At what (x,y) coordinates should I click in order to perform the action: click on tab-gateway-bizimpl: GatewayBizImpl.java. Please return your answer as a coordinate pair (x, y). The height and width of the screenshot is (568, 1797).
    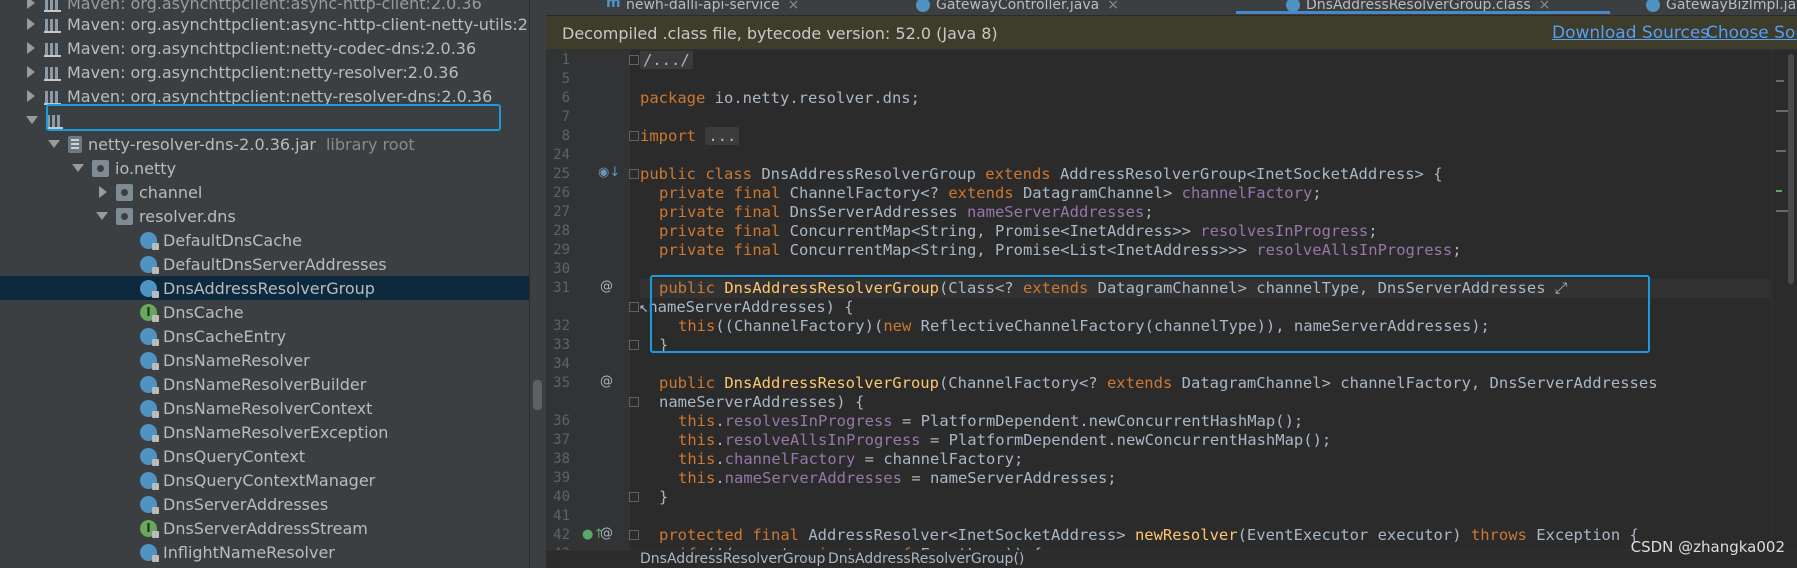
    Looking at the image, I should click on (1721, 7).